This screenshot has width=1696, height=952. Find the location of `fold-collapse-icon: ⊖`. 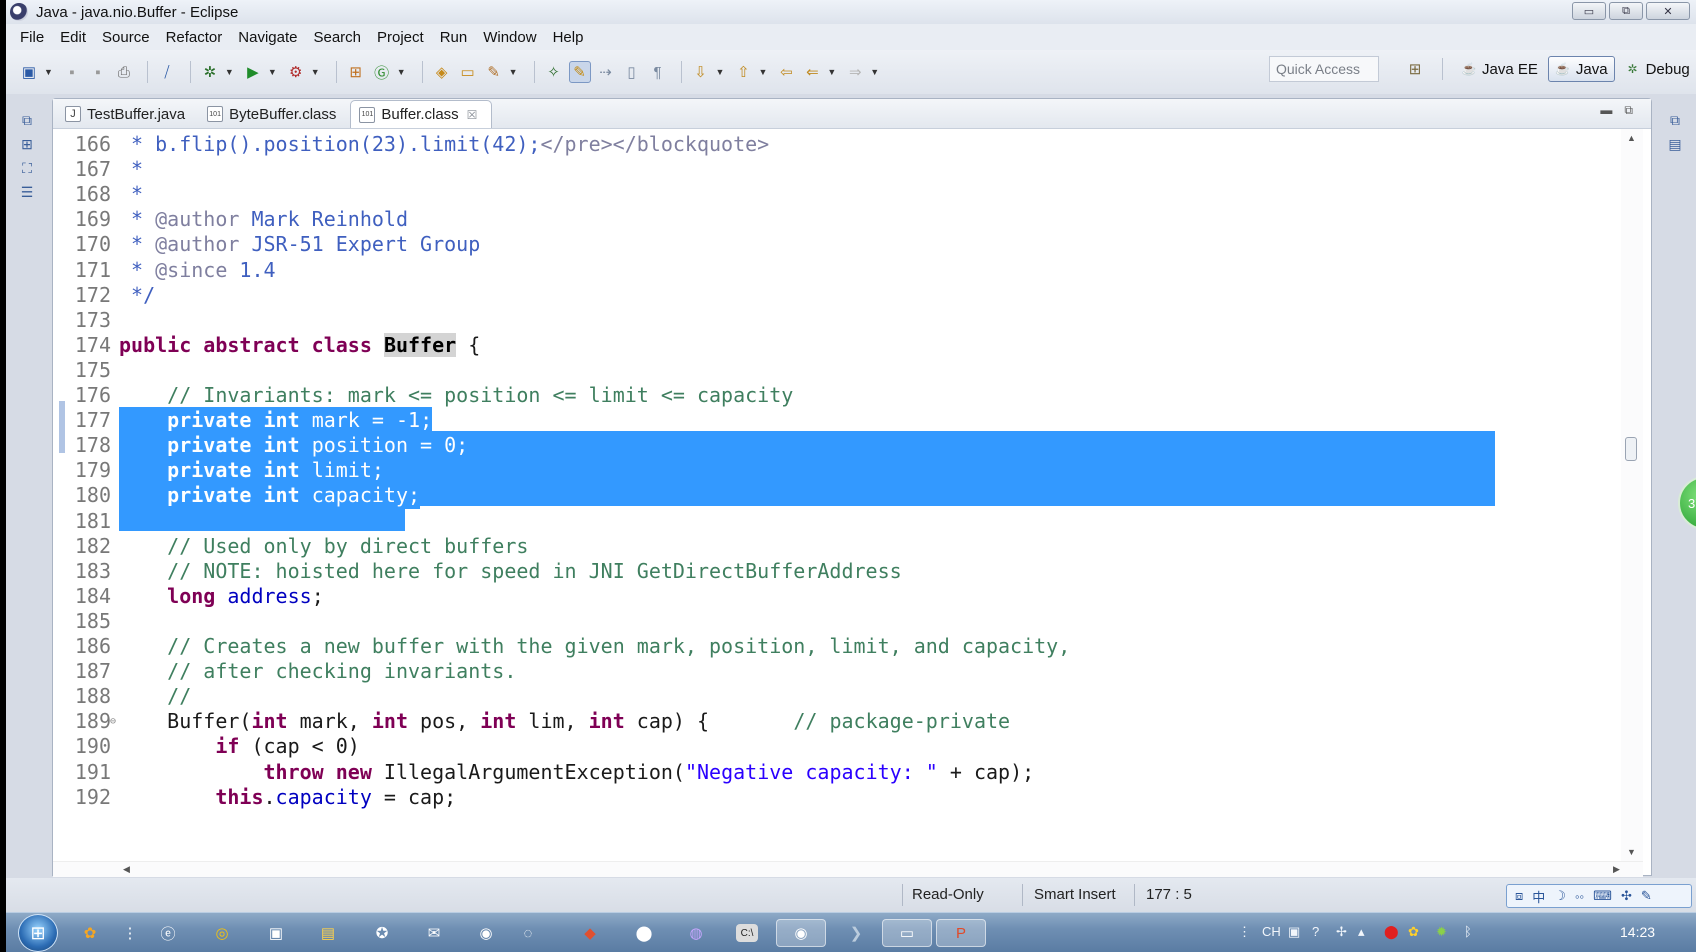

fold-collapse-icon: ⊖ is located at coordinates (113, 721).